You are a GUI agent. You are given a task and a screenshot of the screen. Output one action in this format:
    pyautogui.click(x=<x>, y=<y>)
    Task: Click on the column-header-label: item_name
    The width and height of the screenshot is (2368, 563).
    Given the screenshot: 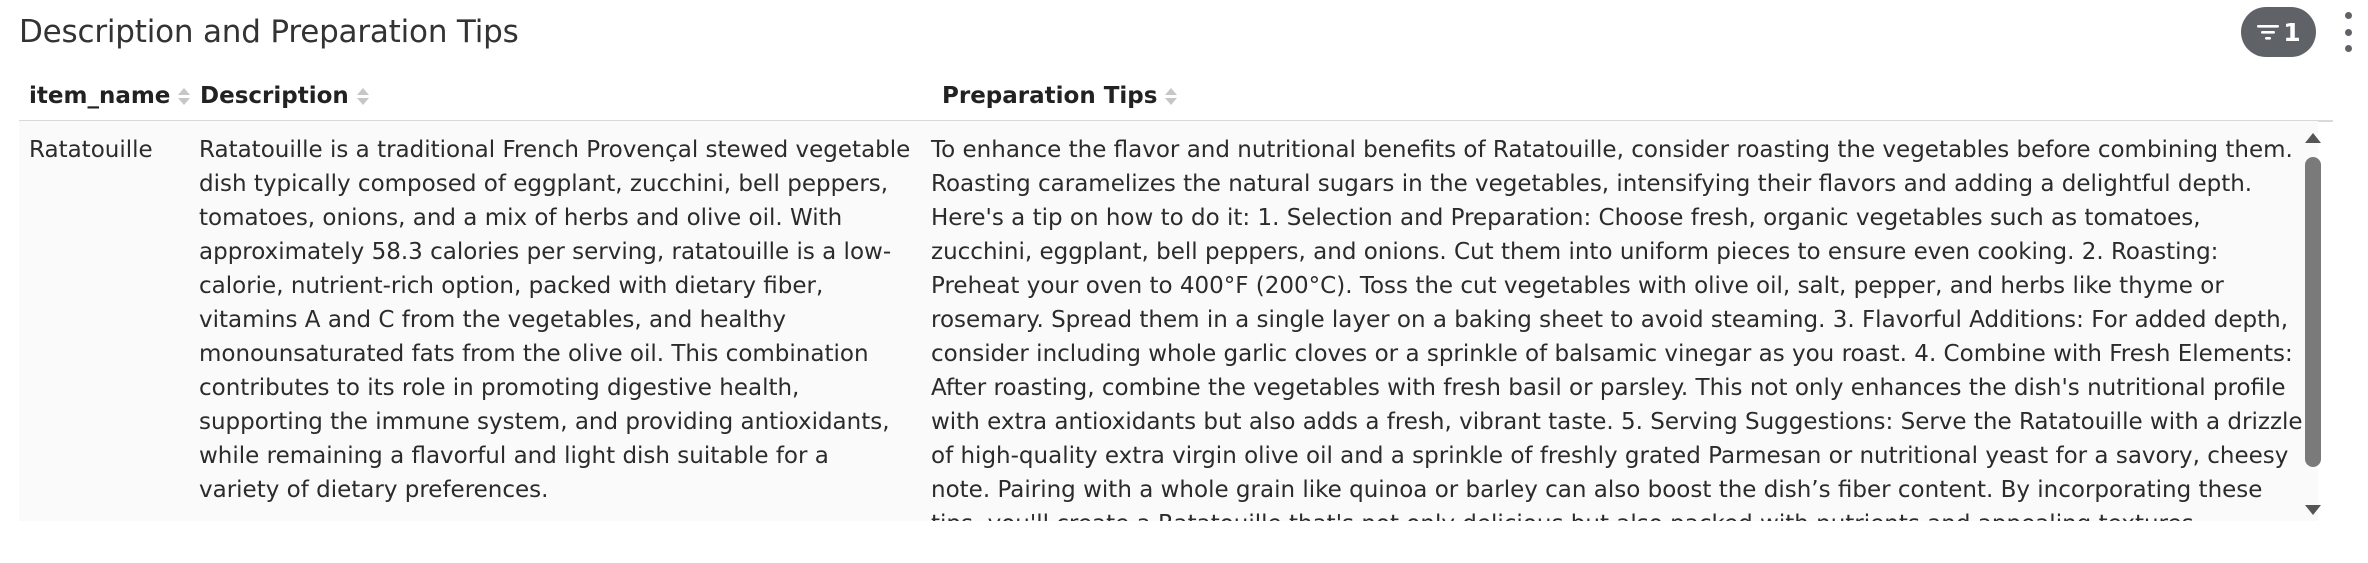 What is the action you would take?
    pyautogui.click(x=100, y=96)
    